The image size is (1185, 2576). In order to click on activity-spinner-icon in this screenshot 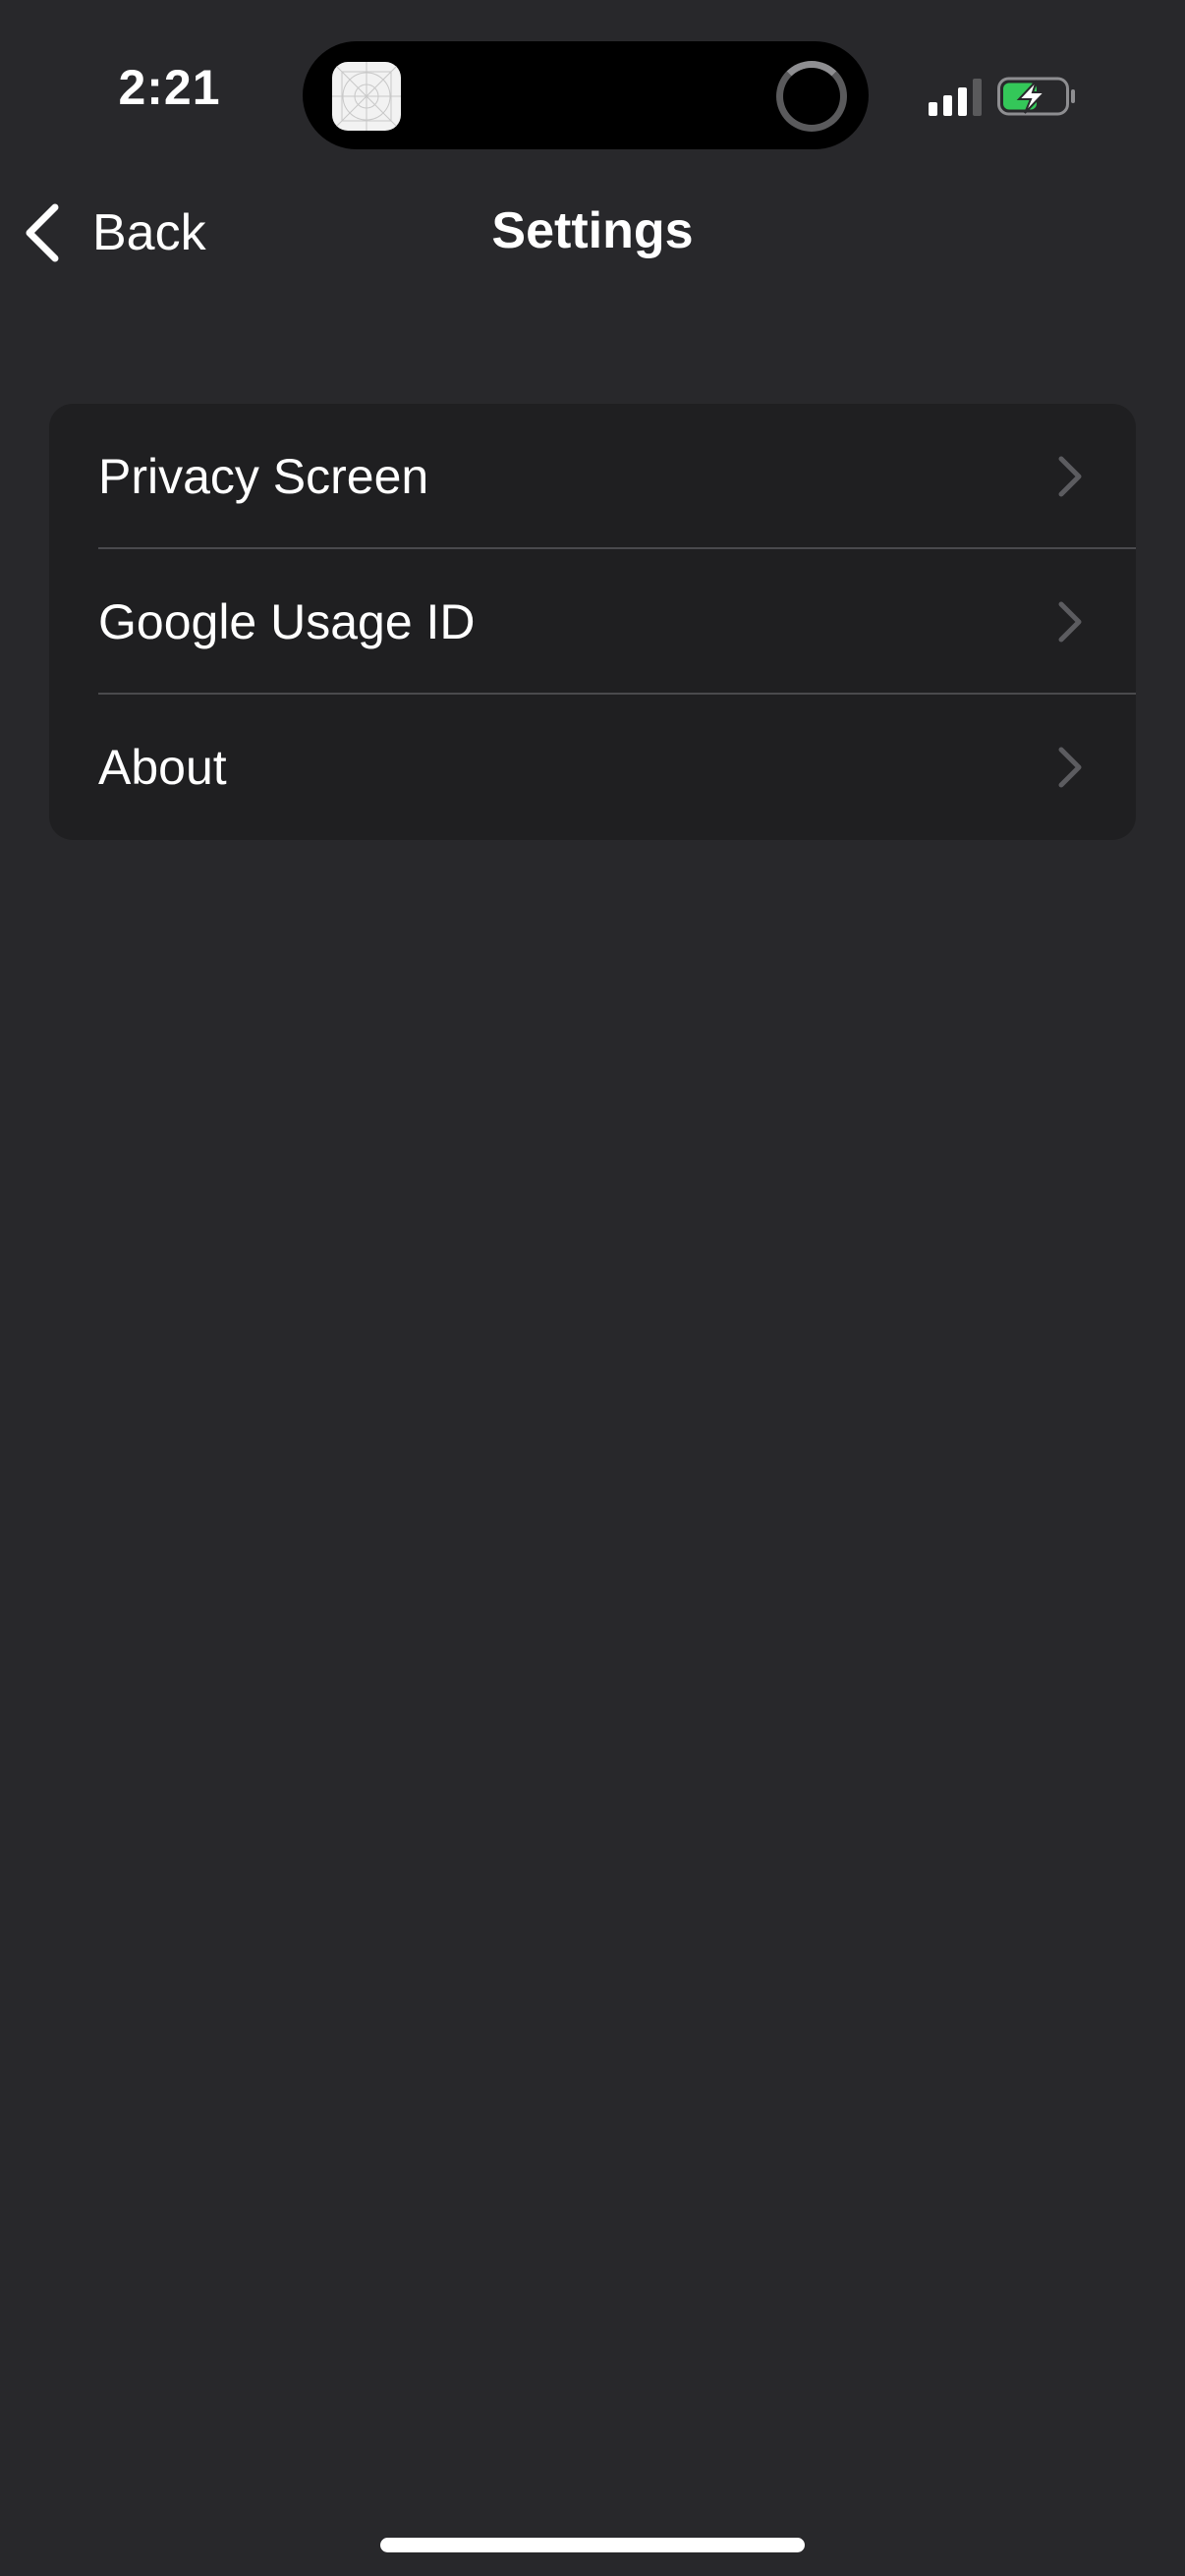, I will do `click(812, 96)`.